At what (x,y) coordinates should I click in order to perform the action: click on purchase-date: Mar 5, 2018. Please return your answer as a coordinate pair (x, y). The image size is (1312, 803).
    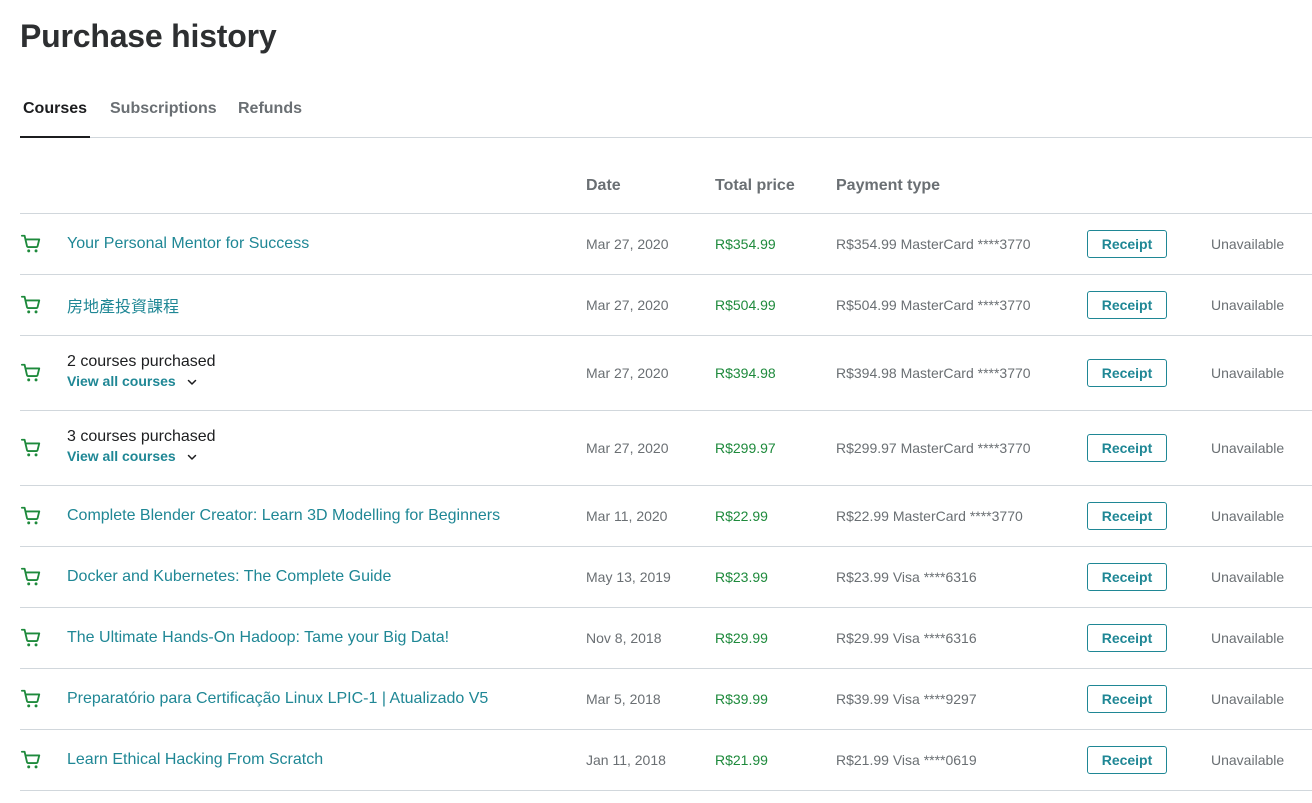
    Looking at the image, I should click on (623, 699).